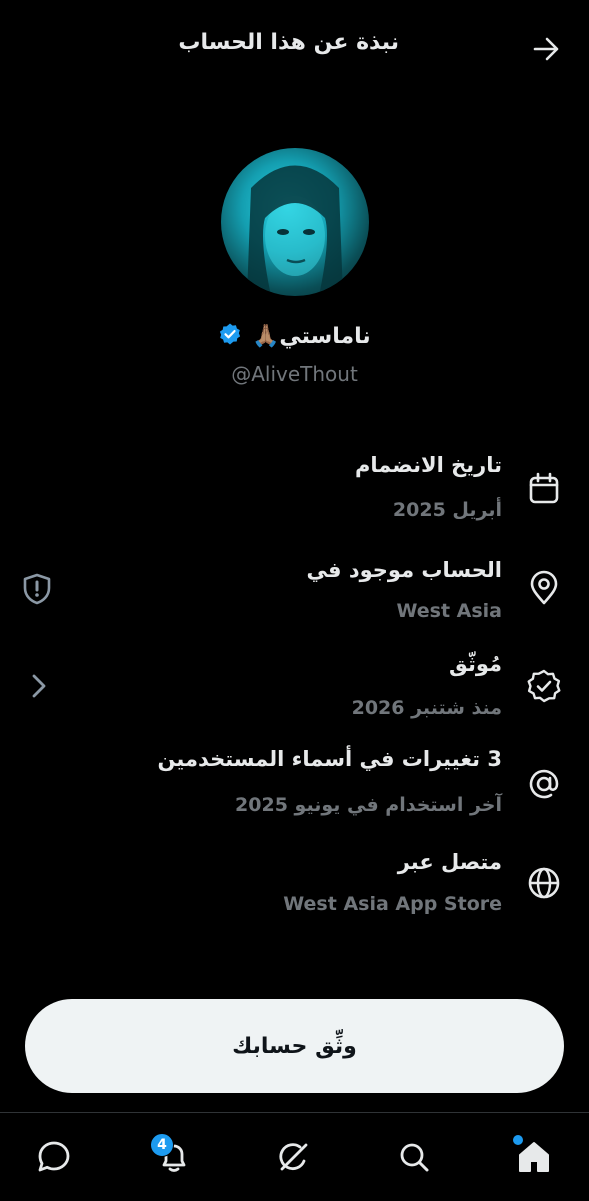  I want to click on chevron-right-icon, so click(39, 686).